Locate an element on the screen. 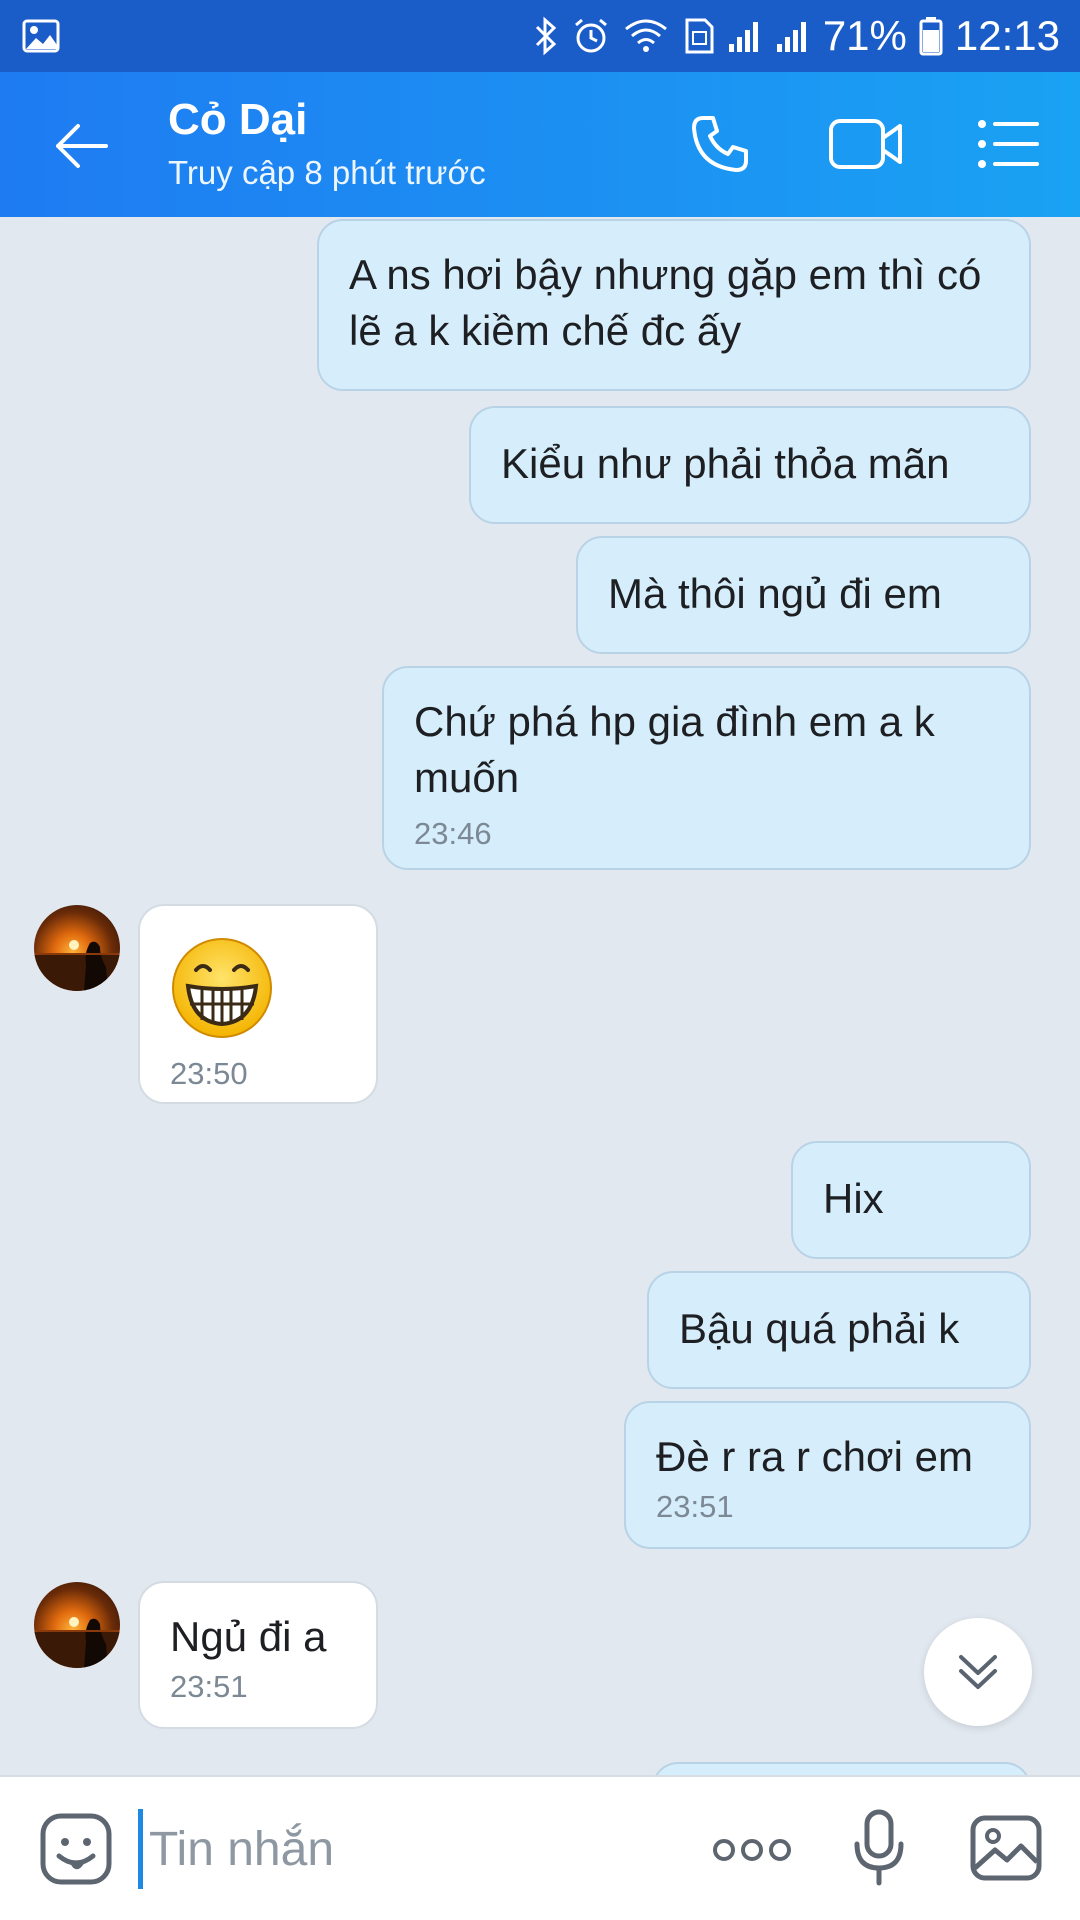  chat-header: Cỏ Dại Truy cập 8 phút trước is located at coordinates (540, 144).